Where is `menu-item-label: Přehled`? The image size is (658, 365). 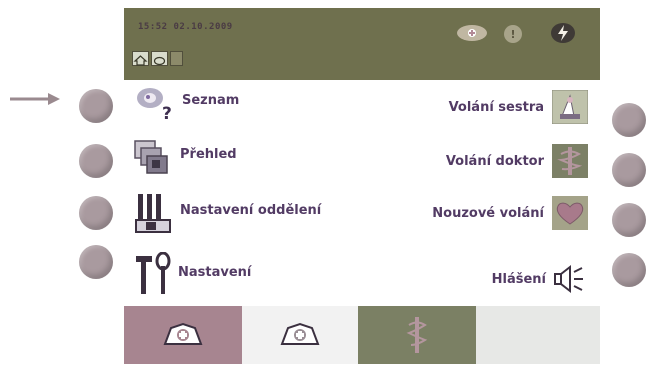
menu-item-label: Přehled is located at coordinates (208, 154).